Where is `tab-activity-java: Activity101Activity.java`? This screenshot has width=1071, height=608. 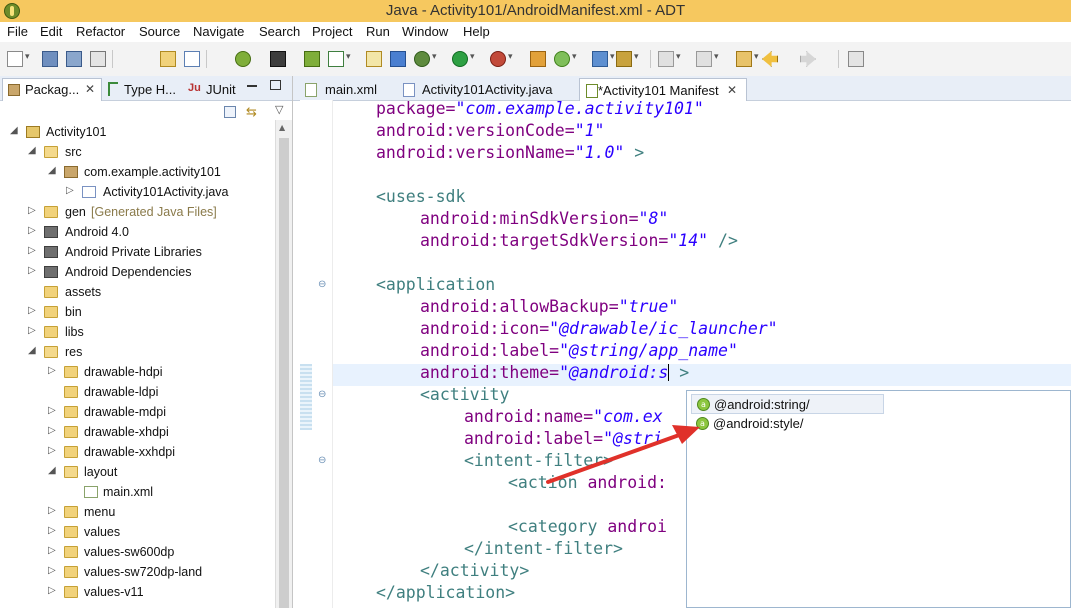
tab-activity-java: Activity101Activity.java is located at coordinates (487, 89).